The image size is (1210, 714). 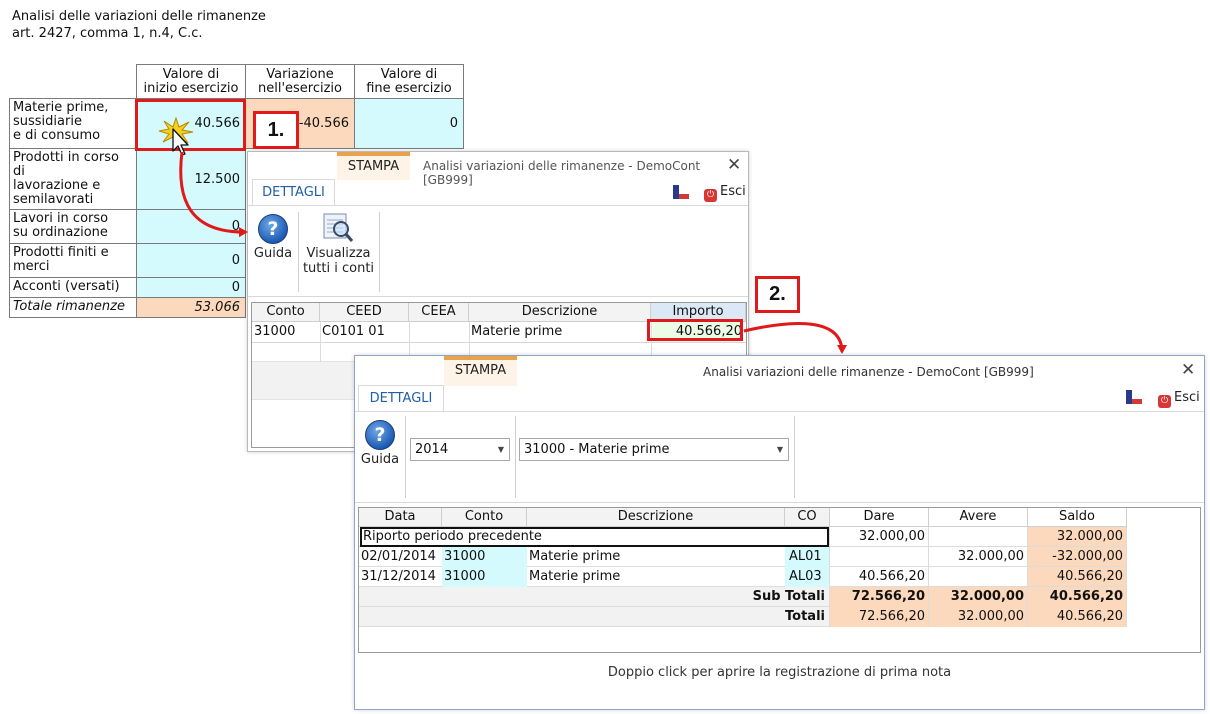 I want to click on year-select: 2014 ▼, so click(x=460, y=449).